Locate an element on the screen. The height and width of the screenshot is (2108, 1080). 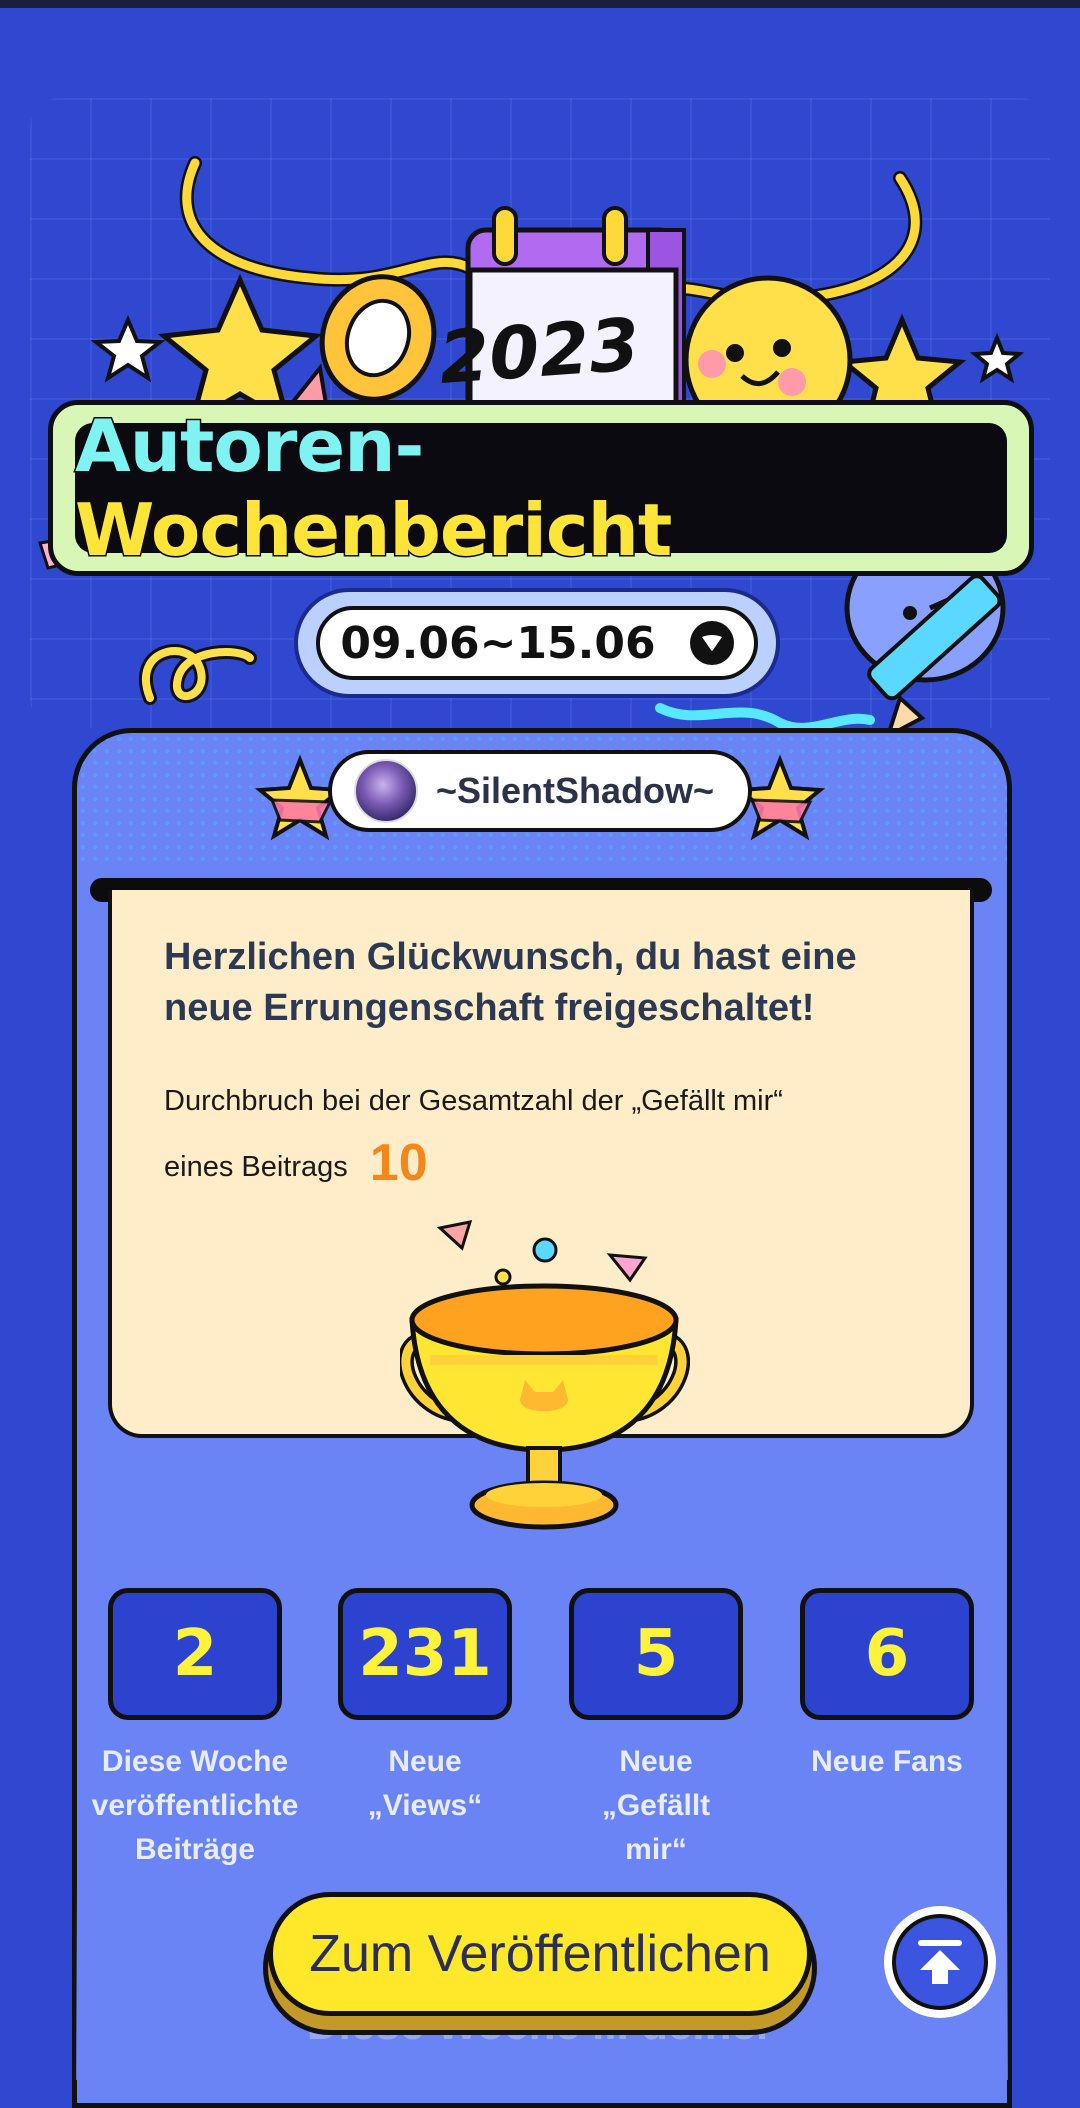
stat-value: 5 is located at coordinates (656, 1654).